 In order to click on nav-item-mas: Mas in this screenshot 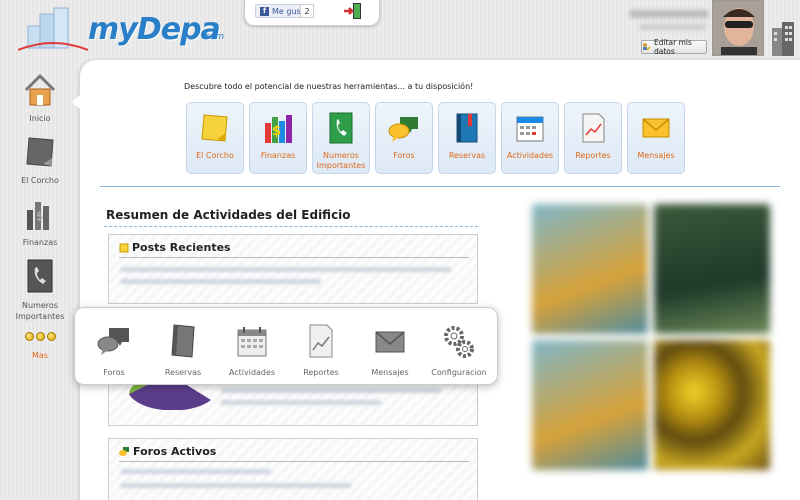, I will do `click(40, 346)`.